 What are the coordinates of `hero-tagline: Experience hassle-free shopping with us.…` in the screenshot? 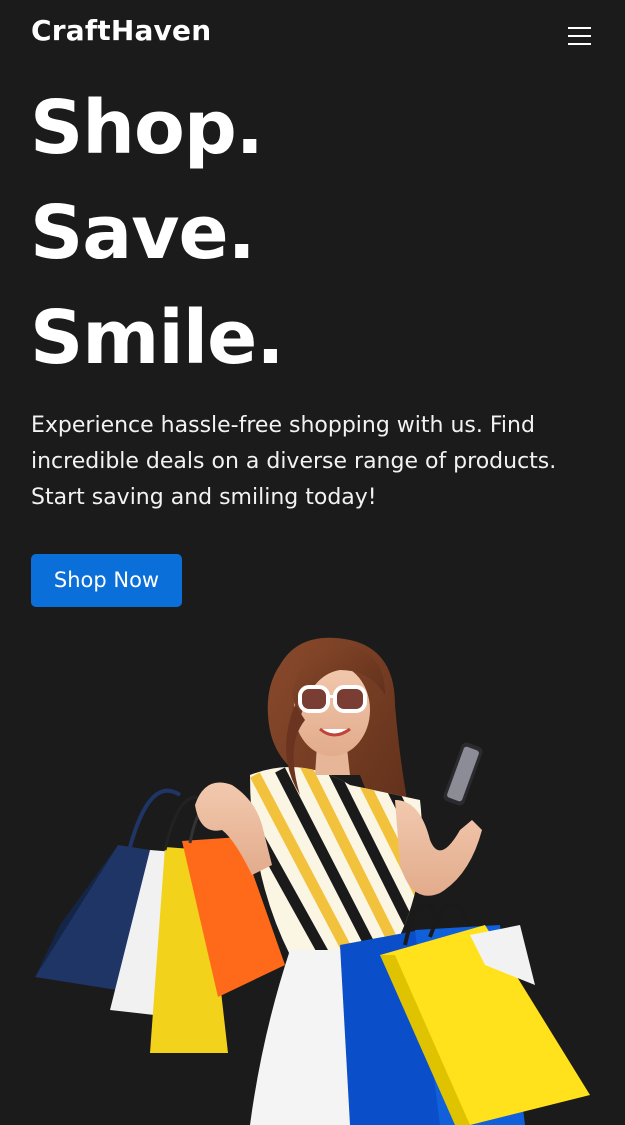 It's located at (294, 461).